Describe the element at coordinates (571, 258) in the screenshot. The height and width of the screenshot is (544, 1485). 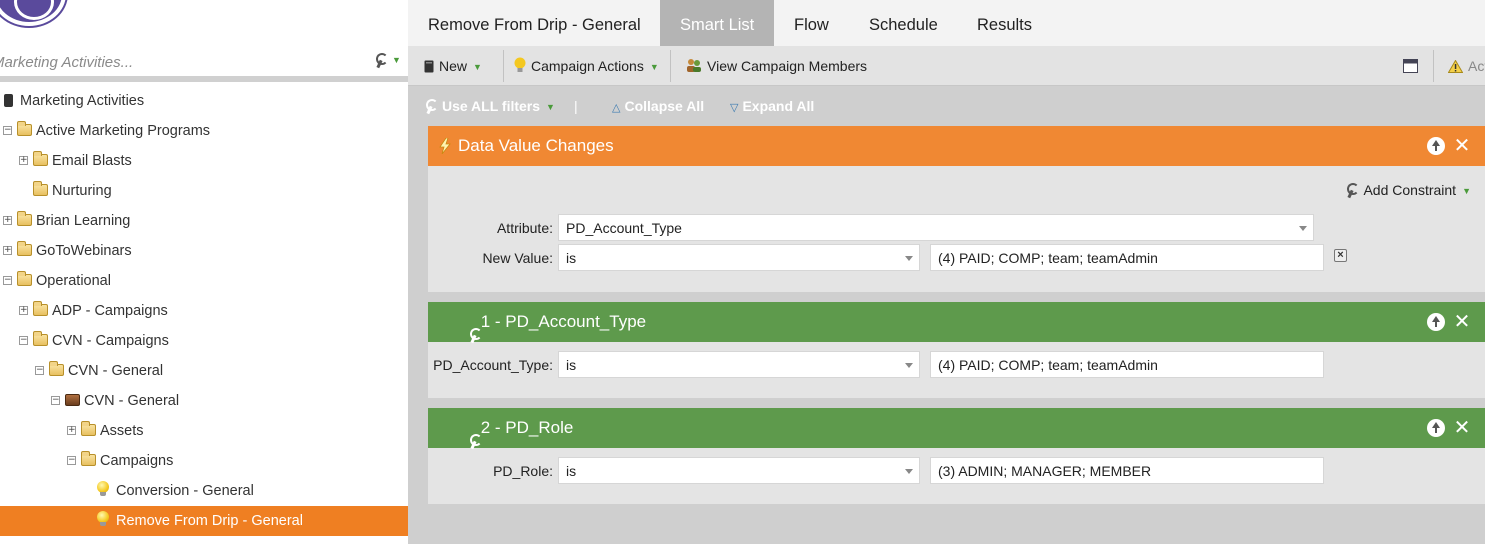
I see `operator-value: is` at that location.